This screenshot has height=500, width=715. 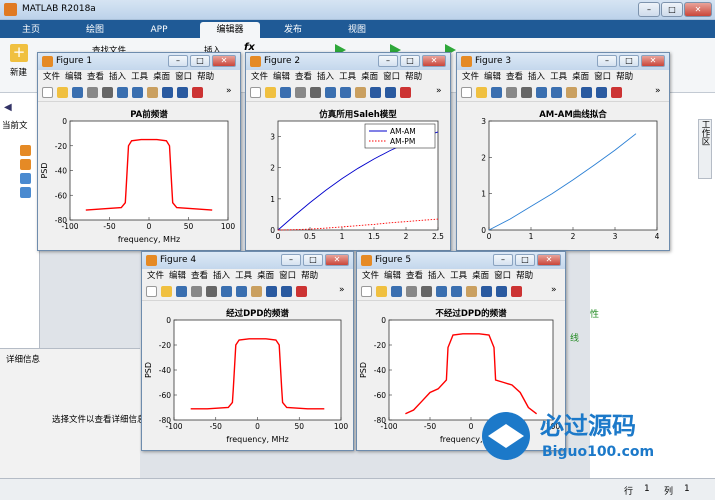 What do you see at coordinates (31, 30) in the screenshot?
I see `tab-home: 主页` at bounding box center [31, 30].